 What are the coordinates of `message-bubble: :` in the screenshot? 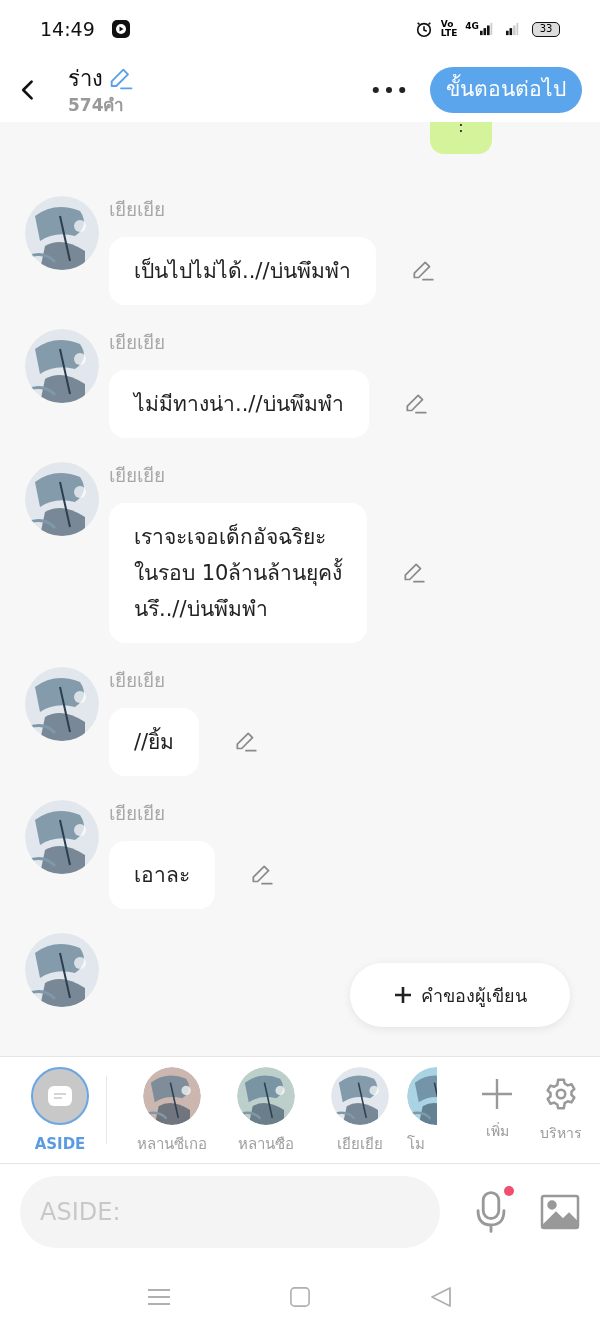 It's located at (461, 138).